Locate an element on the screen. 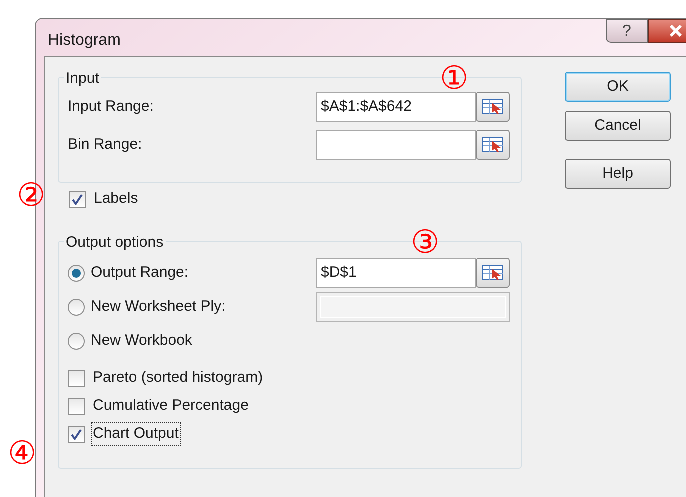  dialog-button: OK is located at coordinates (618, 87).